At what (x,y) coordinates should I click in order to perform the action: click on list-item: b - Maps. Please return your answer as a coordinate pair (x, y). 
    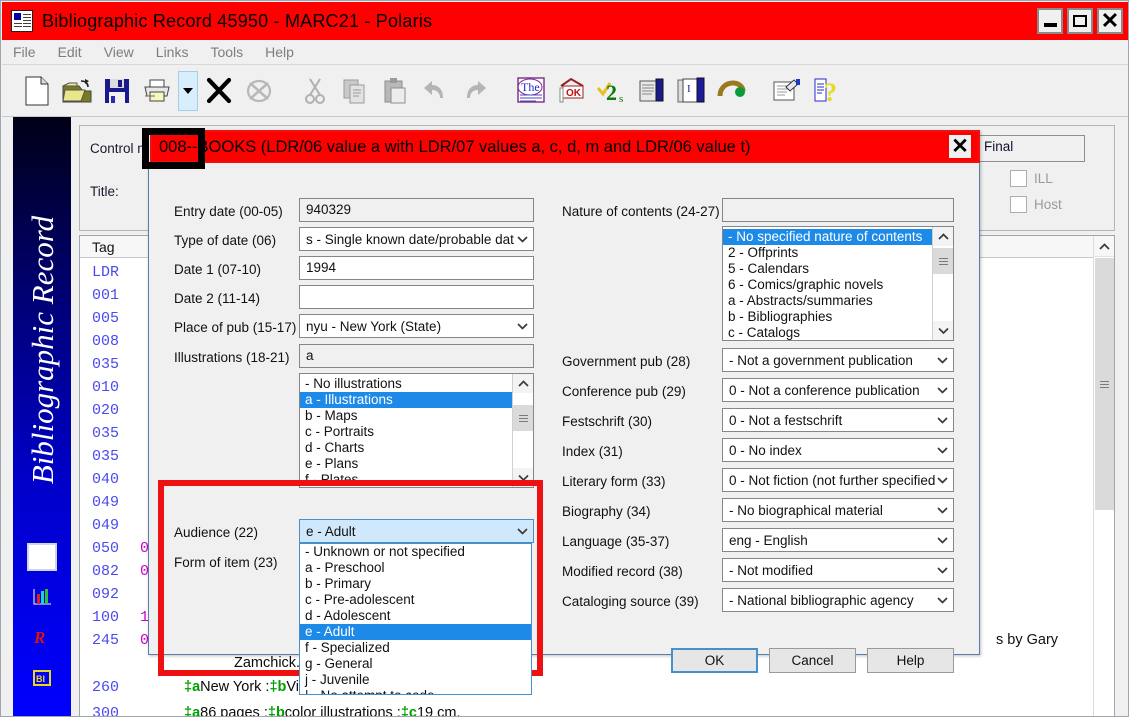
    Looking at the image, I should click on (416, 416).